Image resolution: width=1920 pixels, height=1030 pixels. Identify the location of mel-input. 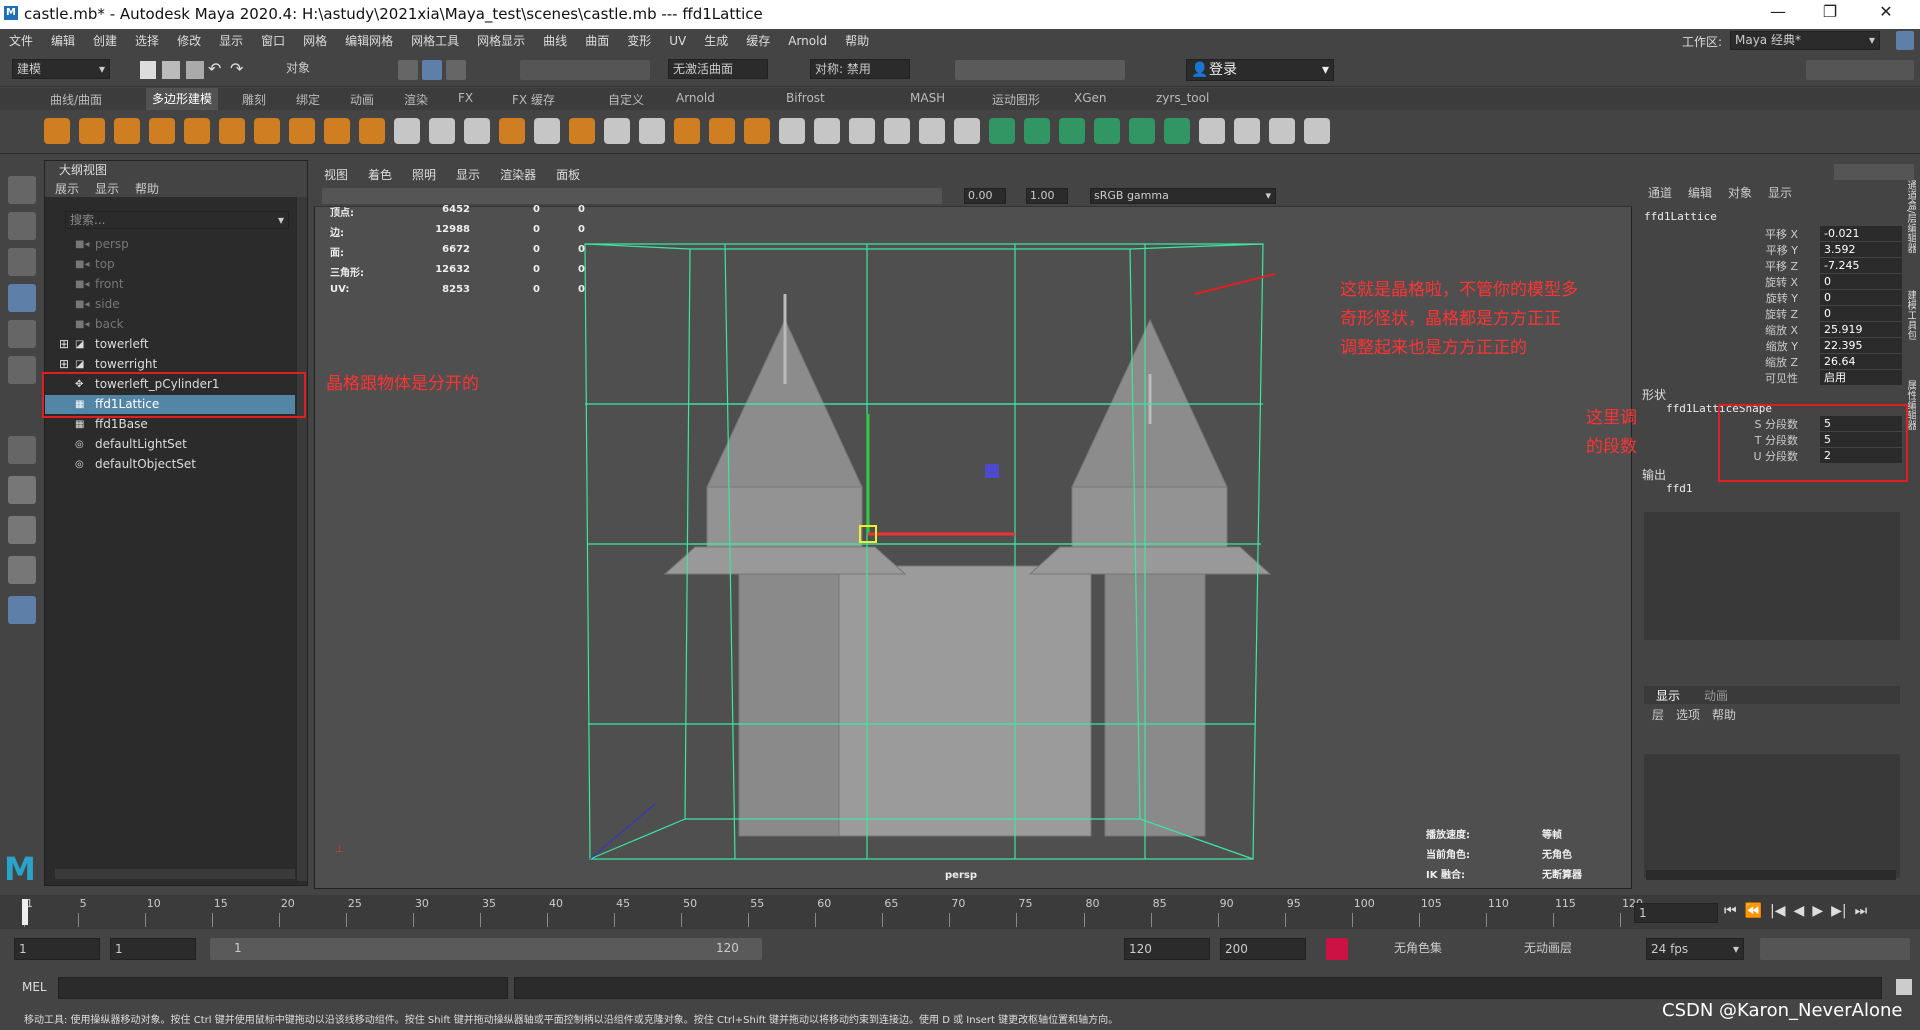
(283, 988).